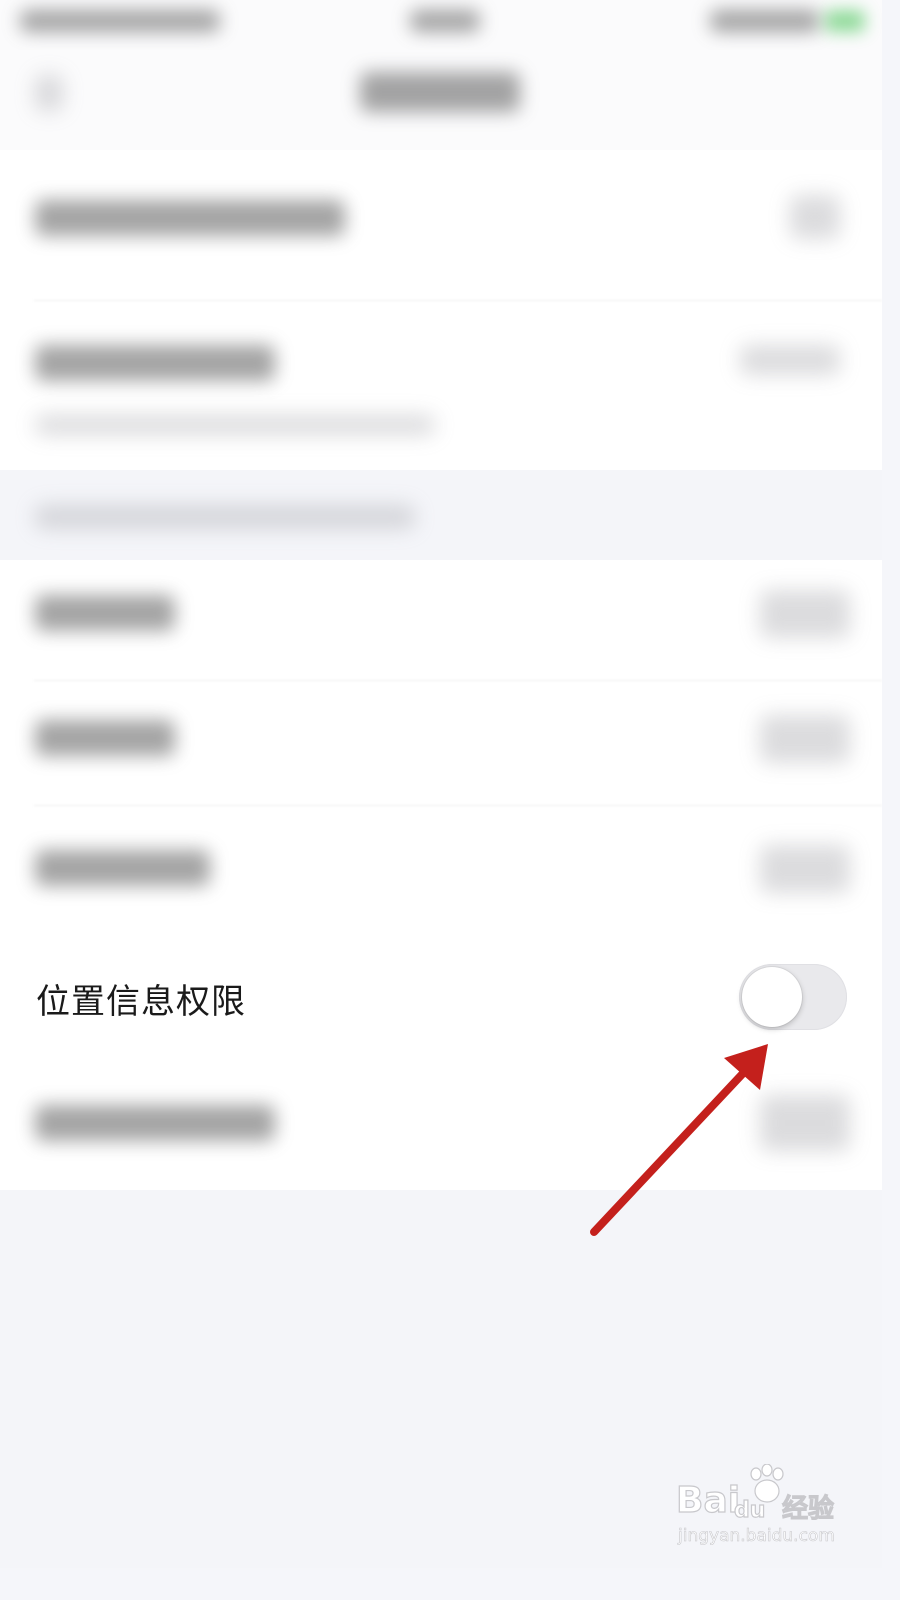 The width and height of the screenshot is (900, 1600). I want to click on baidu-watermark: Bai du 经验 jingyan.baidu.com, so click(765, 1507).